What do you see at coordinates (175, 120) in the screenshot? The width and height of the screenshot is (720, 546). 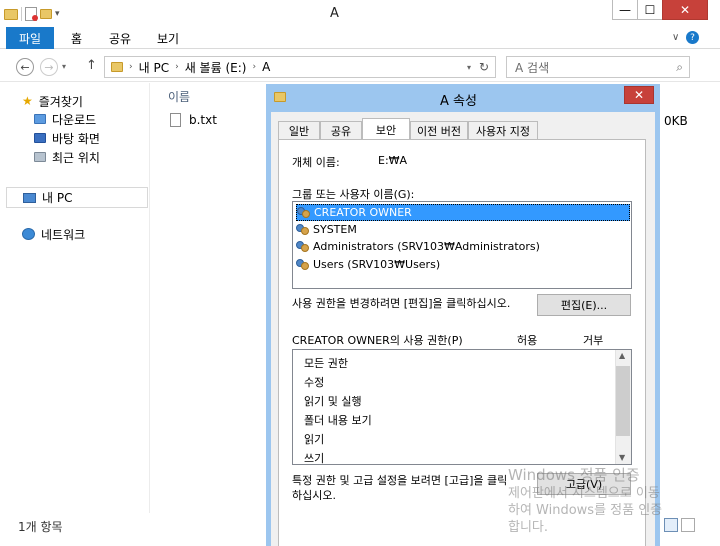 I see `text-file-icon` at bounding box center [175, 120].